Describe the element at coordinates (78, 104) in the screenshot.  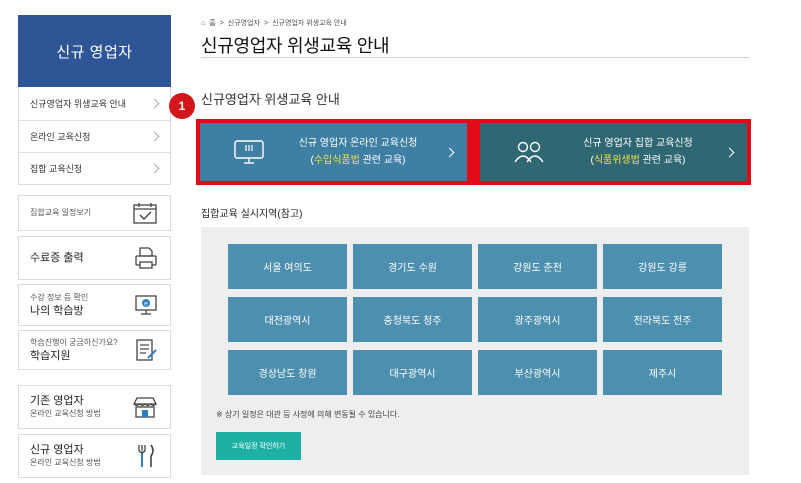
I see `sidebar-item-label: 신규영업자 위생교육 안내` at that location.